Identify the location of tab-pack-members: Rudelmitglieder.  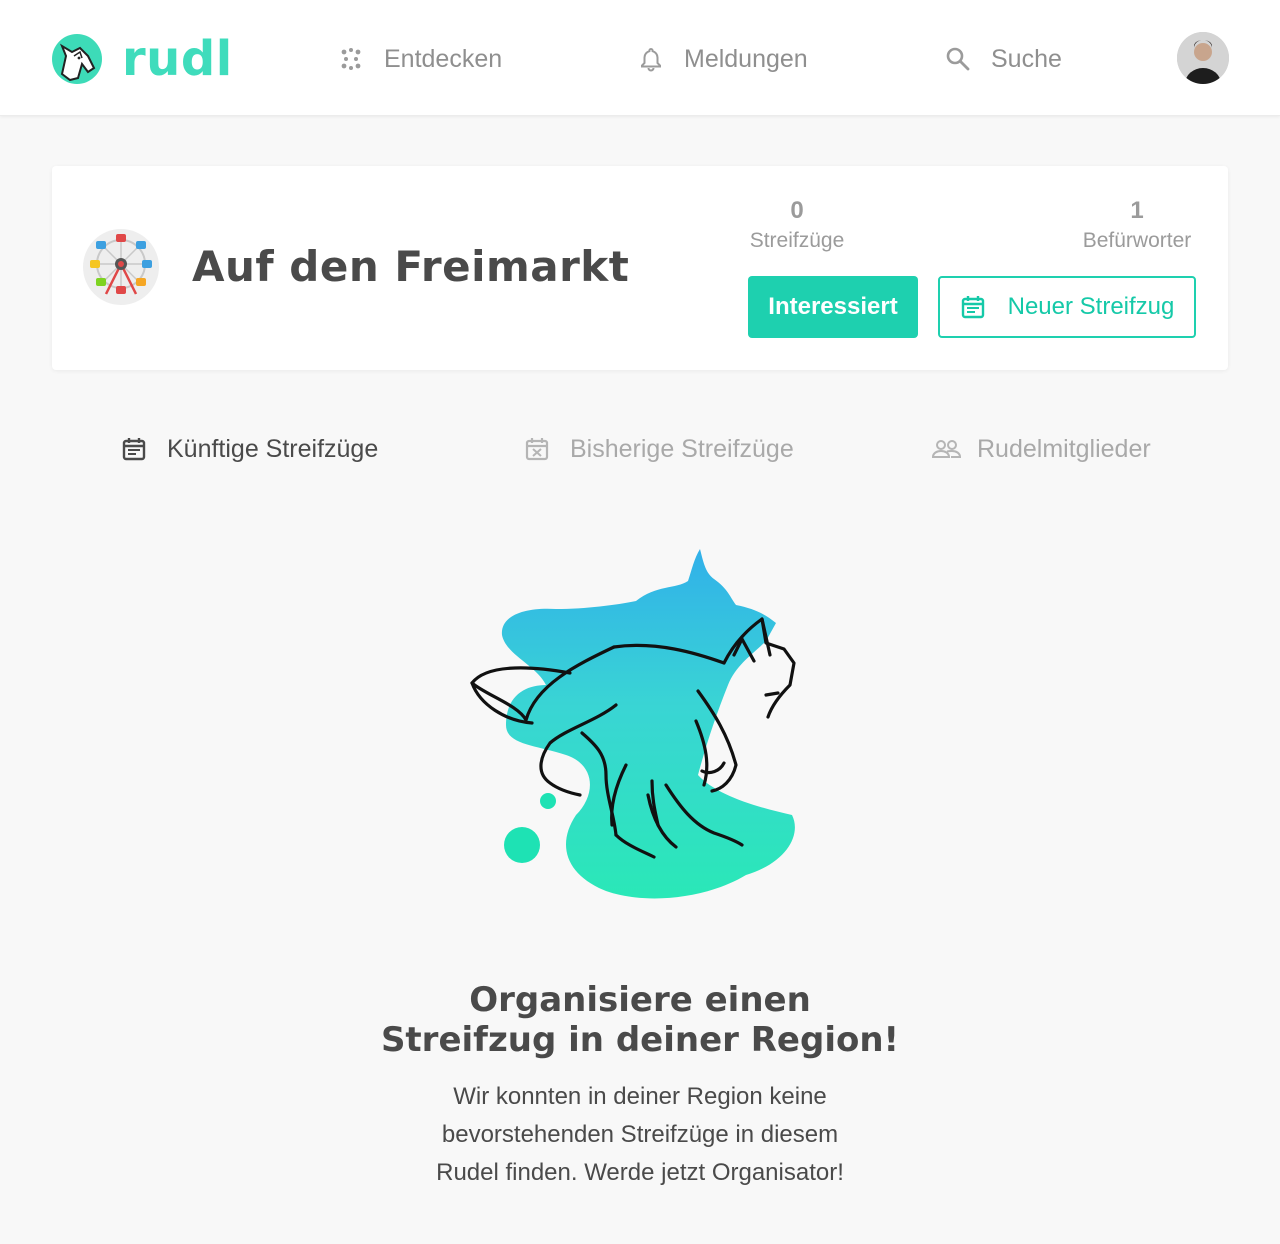
(1041, 449).